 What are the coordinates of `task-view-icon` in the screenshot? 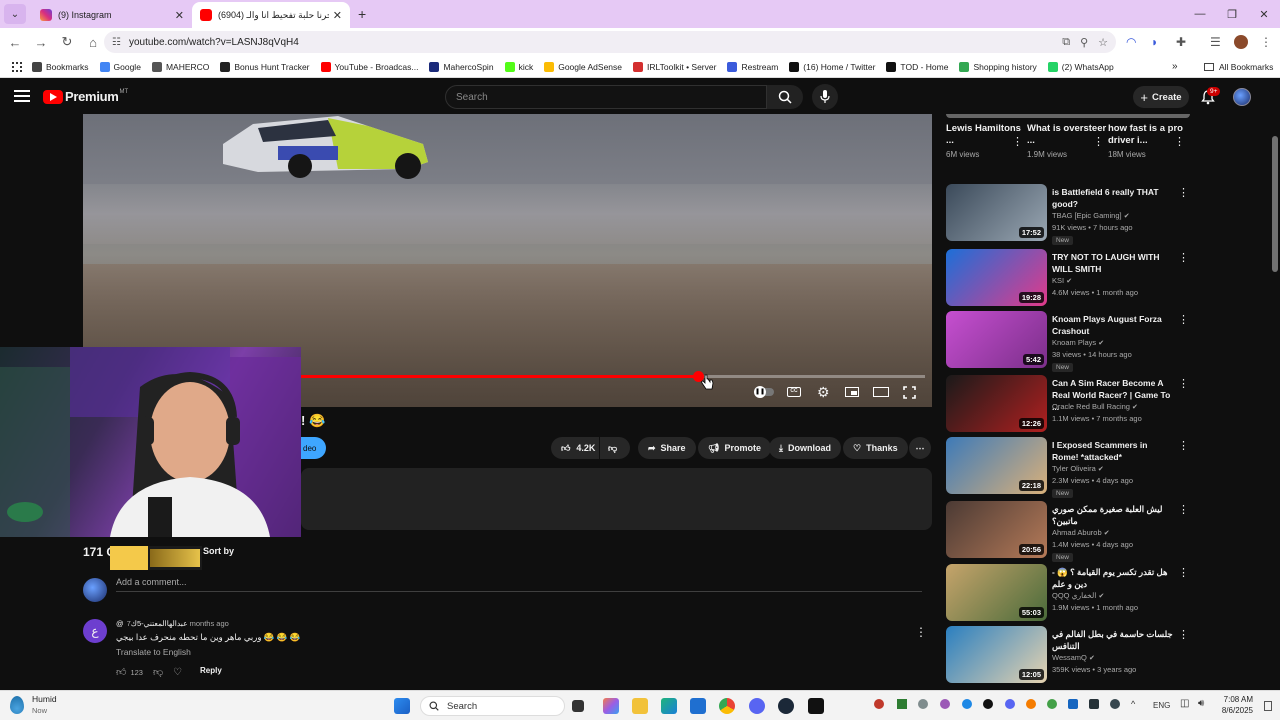 It's located at (578, 706).